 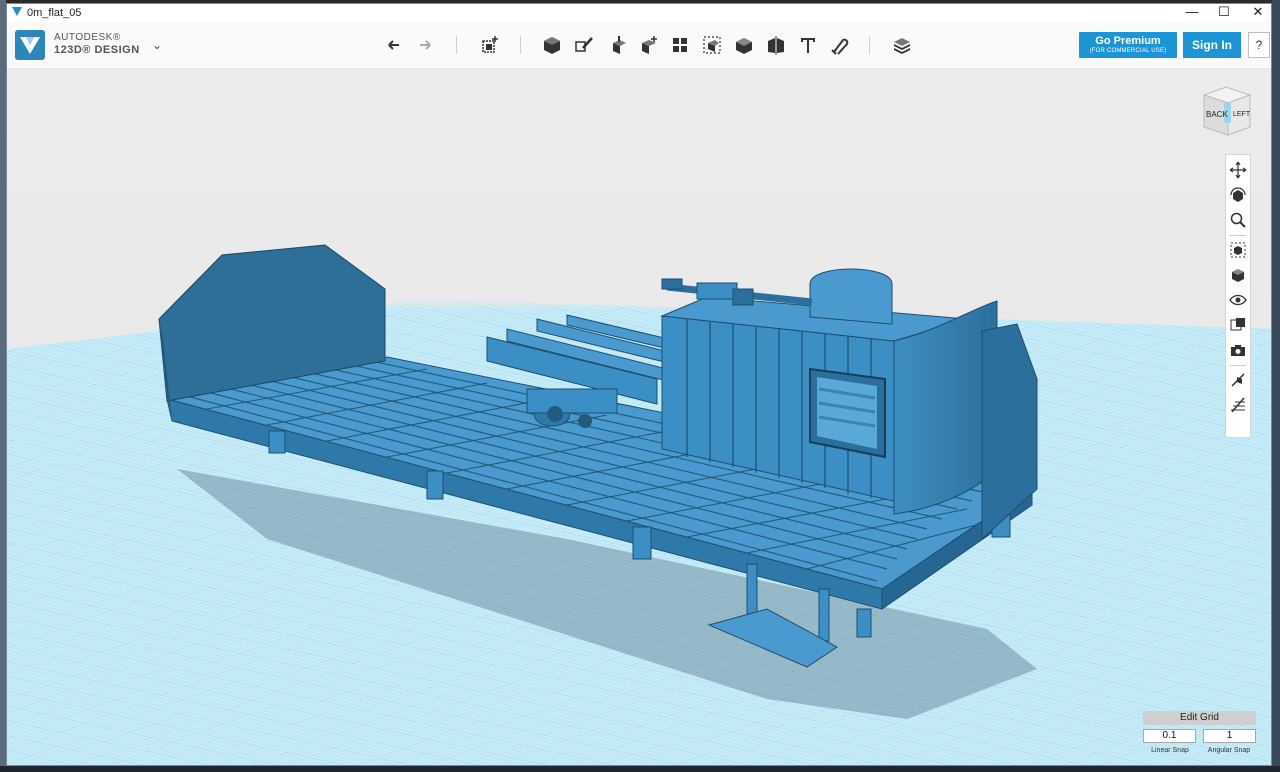 What do you see at coordinates (639, 13) in the screenshot?
I see `title-bar: 0m_flat_05 — ☐ ✕` at bounding box center [639, 13].